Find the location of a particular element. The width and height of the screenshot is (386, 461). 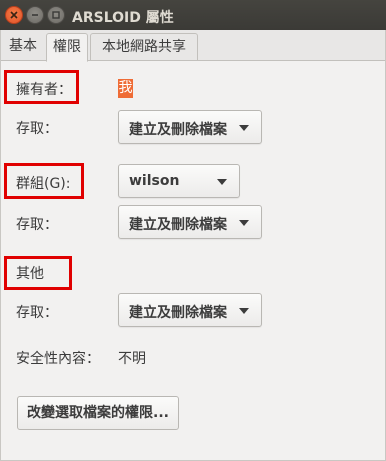

owner-label: 擁有者： is located at coordinates (44, 90).